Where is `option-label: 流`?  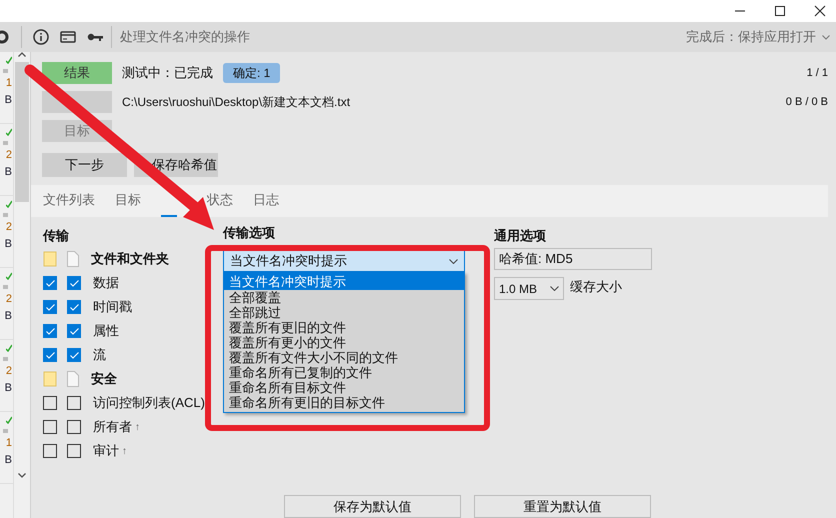
option-label: 流 is located at coordinates (99, 355).